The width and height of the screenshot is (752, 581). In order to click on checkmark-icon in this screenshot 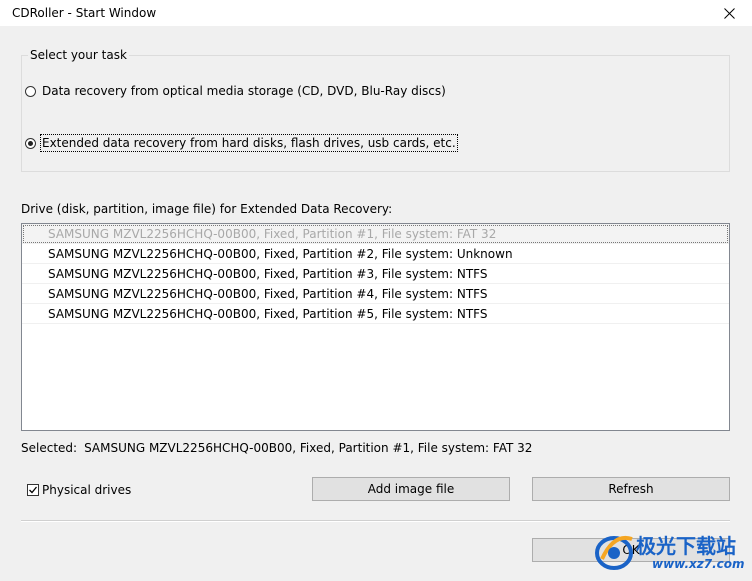, I will do `click(33, 490)`.